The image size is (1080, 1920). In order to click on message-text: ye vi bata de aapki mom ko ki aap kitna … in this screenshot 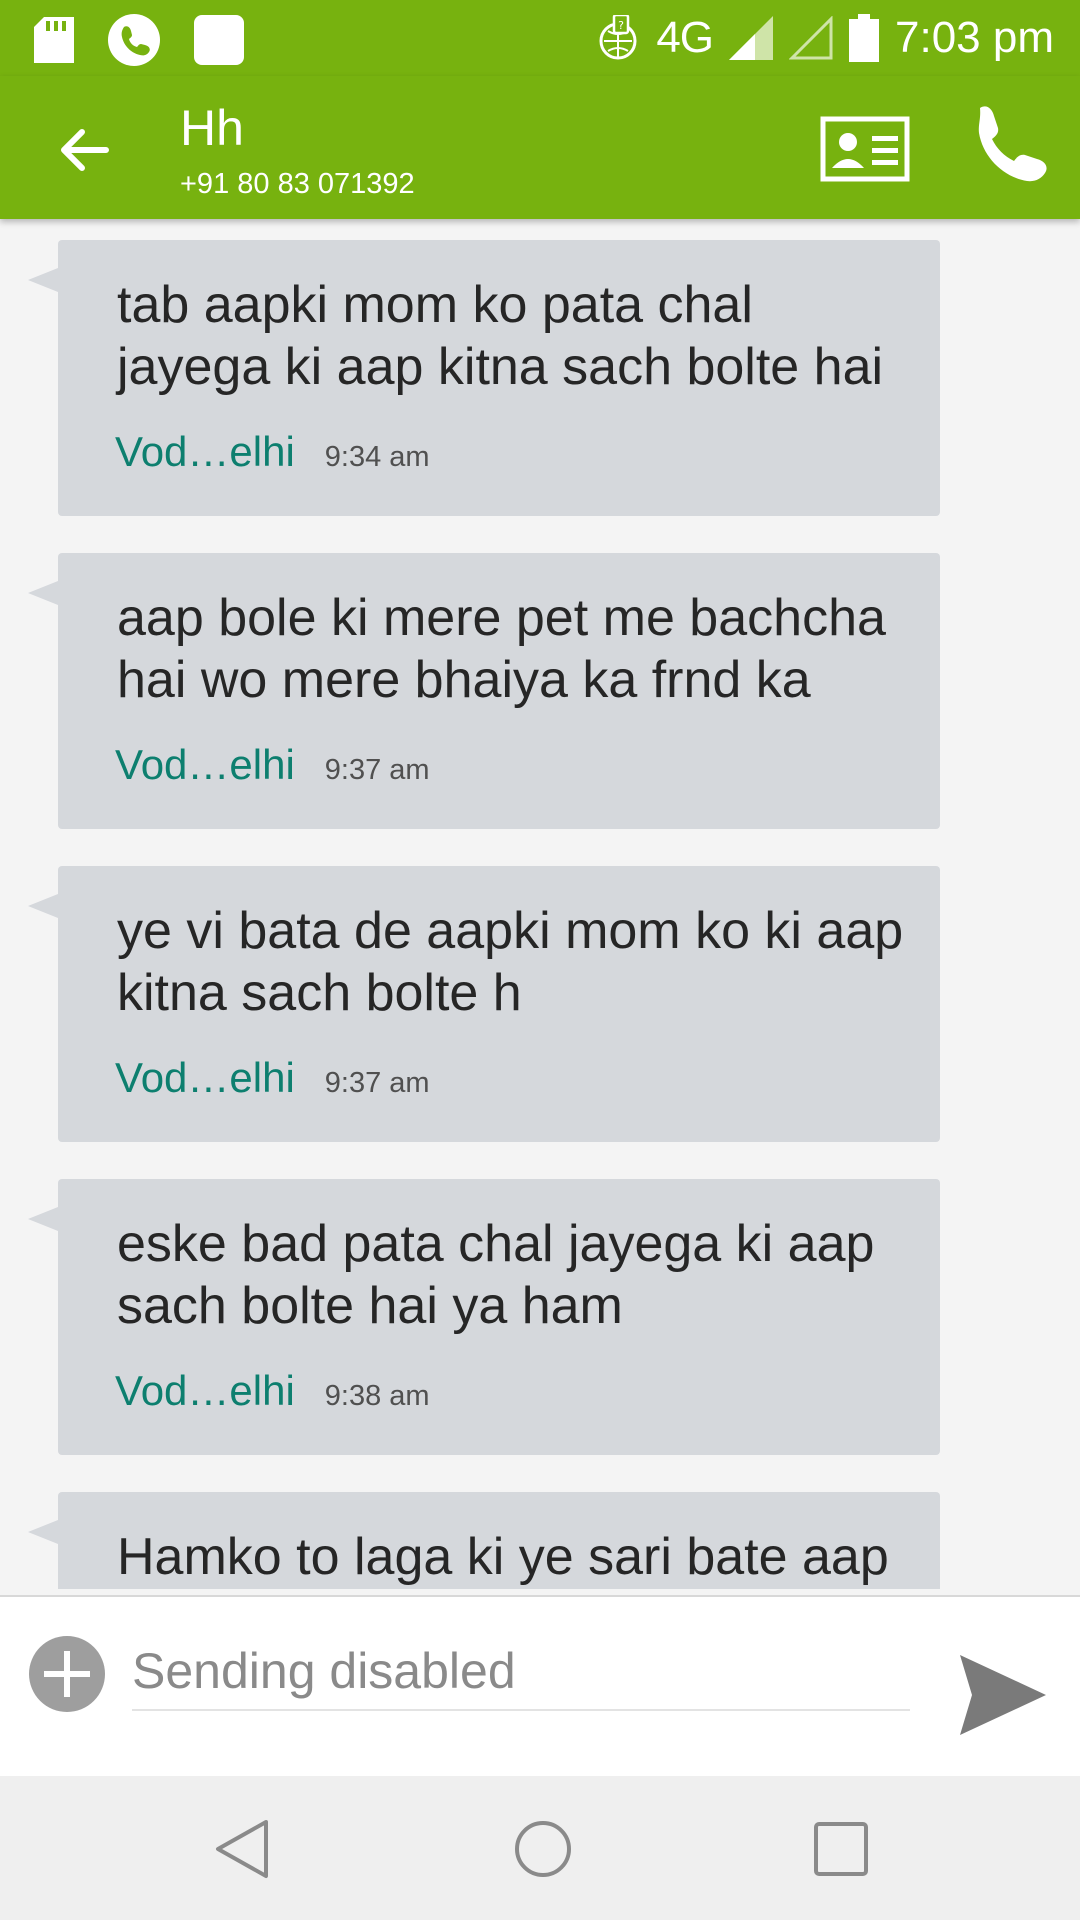, I will do `click(510, 962)`.